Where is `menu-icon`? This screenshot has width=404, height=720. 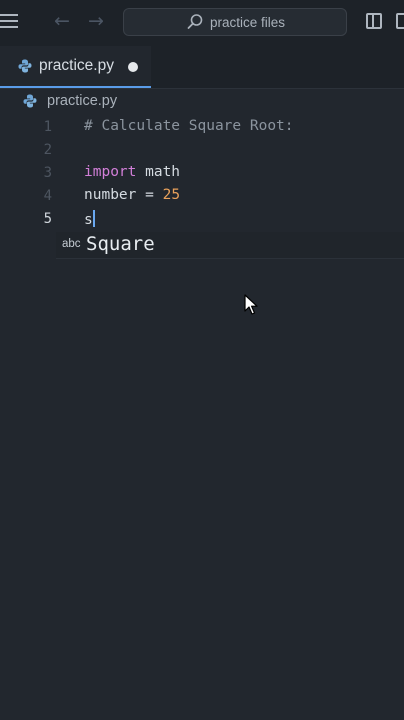 menu-icon is located at coordinates (9, 22).